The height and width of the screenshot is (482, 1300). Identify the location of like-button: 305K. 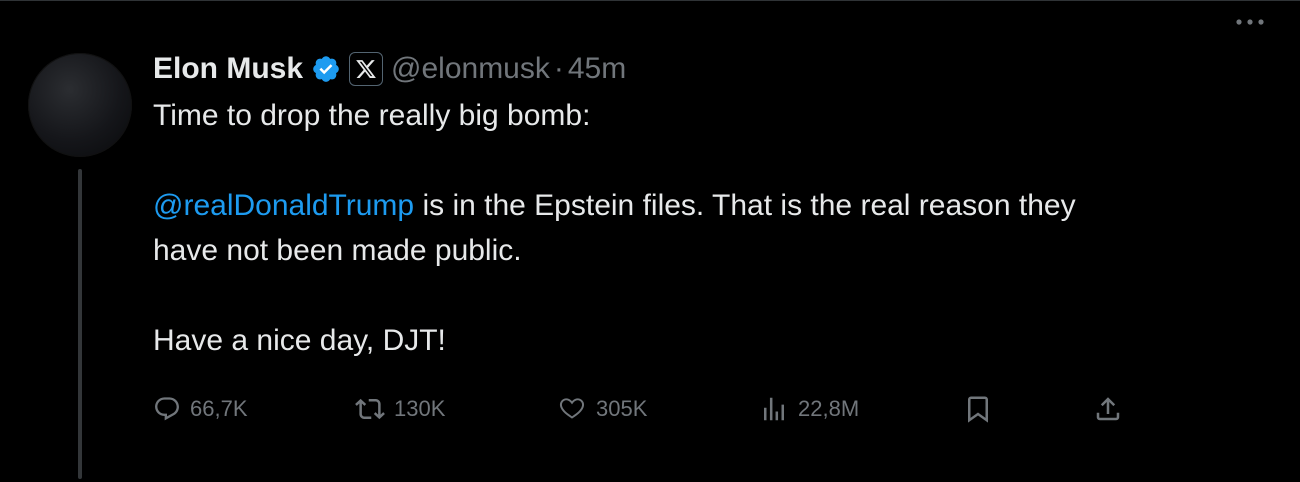
(602, 409).